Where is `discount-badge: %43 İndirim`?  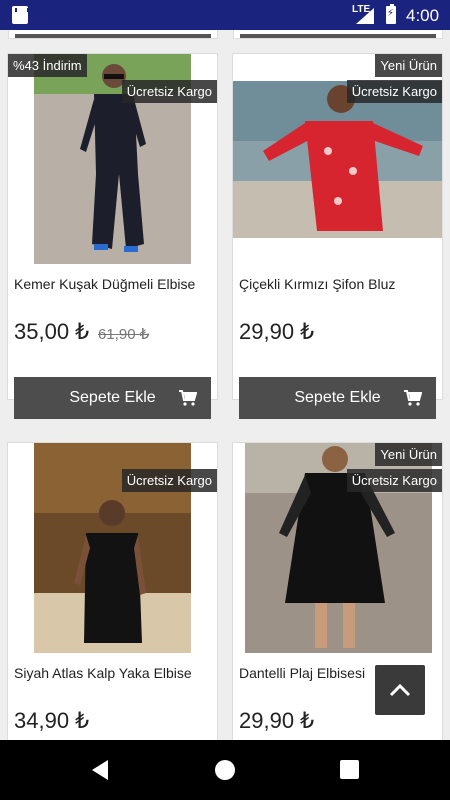 discount-badge: %43 İndirim is located at coordinates (47, 65).